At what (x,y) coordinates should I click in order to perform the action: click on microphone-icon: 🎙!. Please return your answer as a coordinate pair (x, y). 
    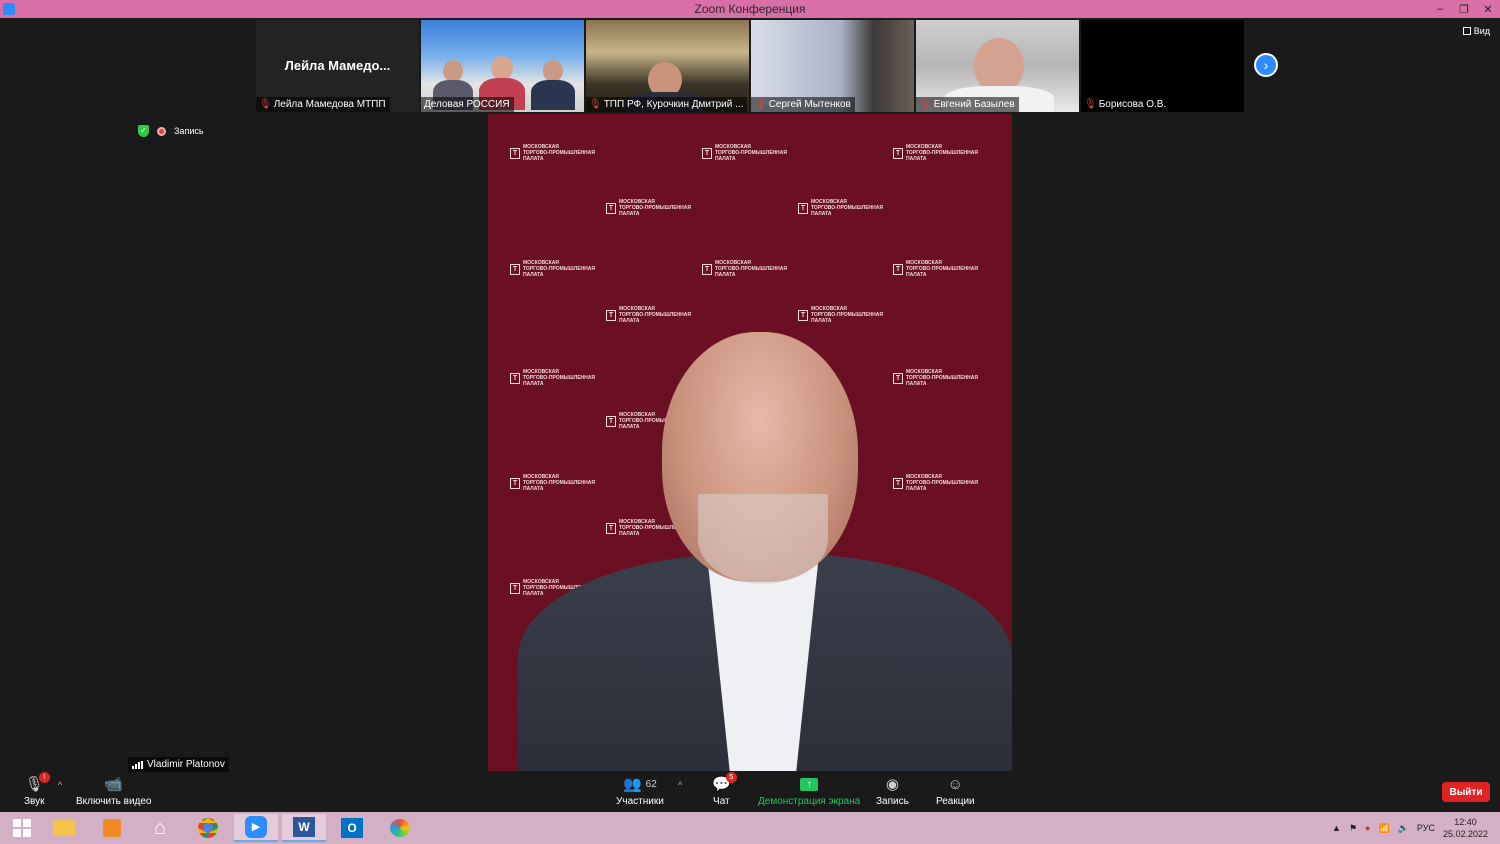
    Looking at the image, I should click on (37, 783).